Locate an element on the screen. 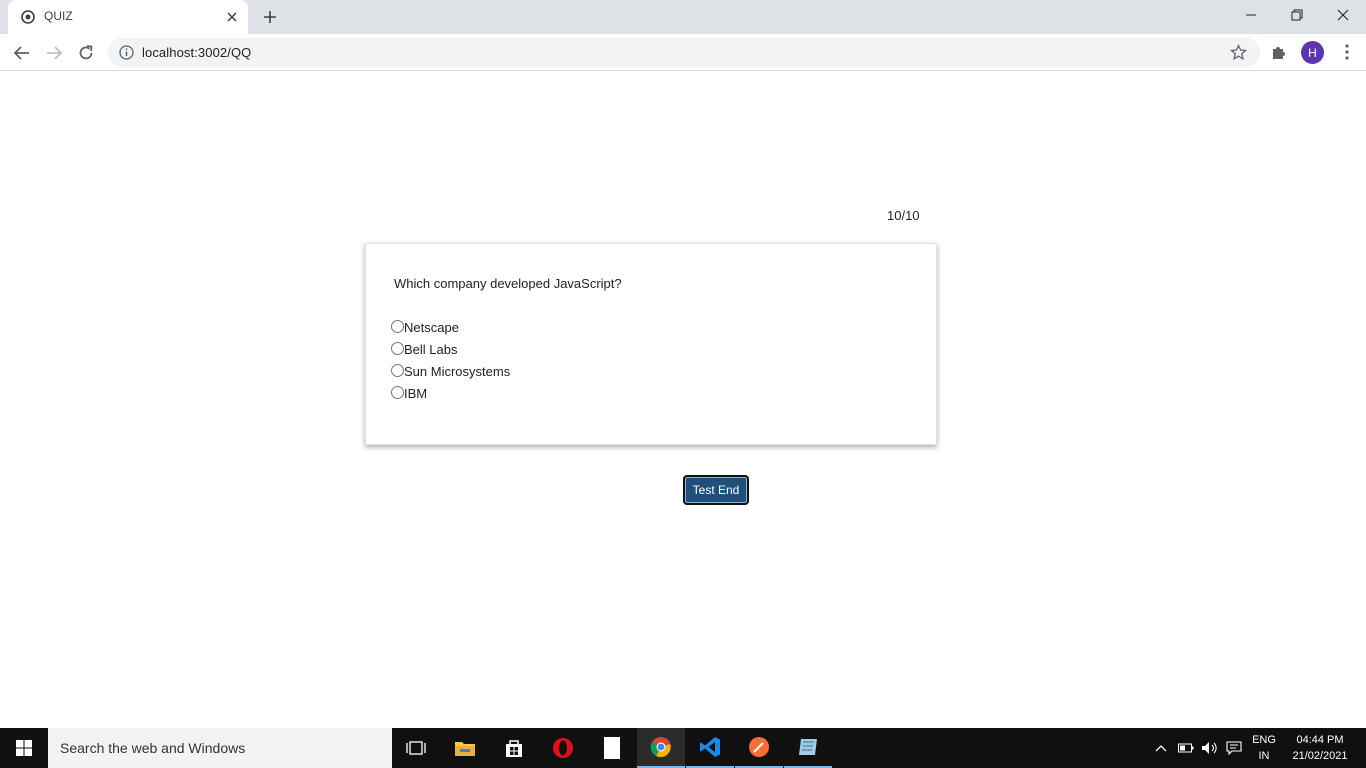  task-view-button is located at coordinates (416, 748).